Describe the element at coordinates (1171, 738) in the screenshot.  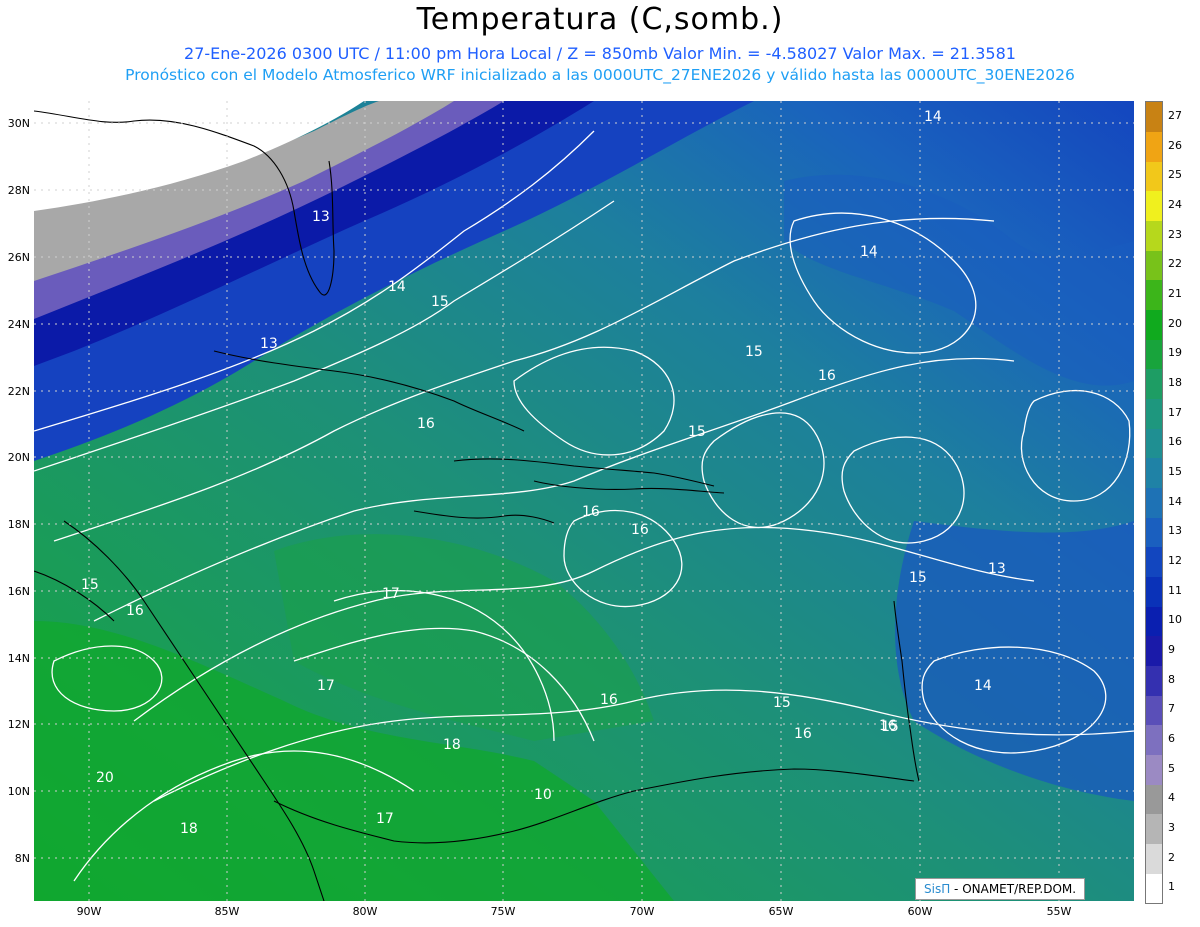
I see `color-scale-label: 6` at that location.